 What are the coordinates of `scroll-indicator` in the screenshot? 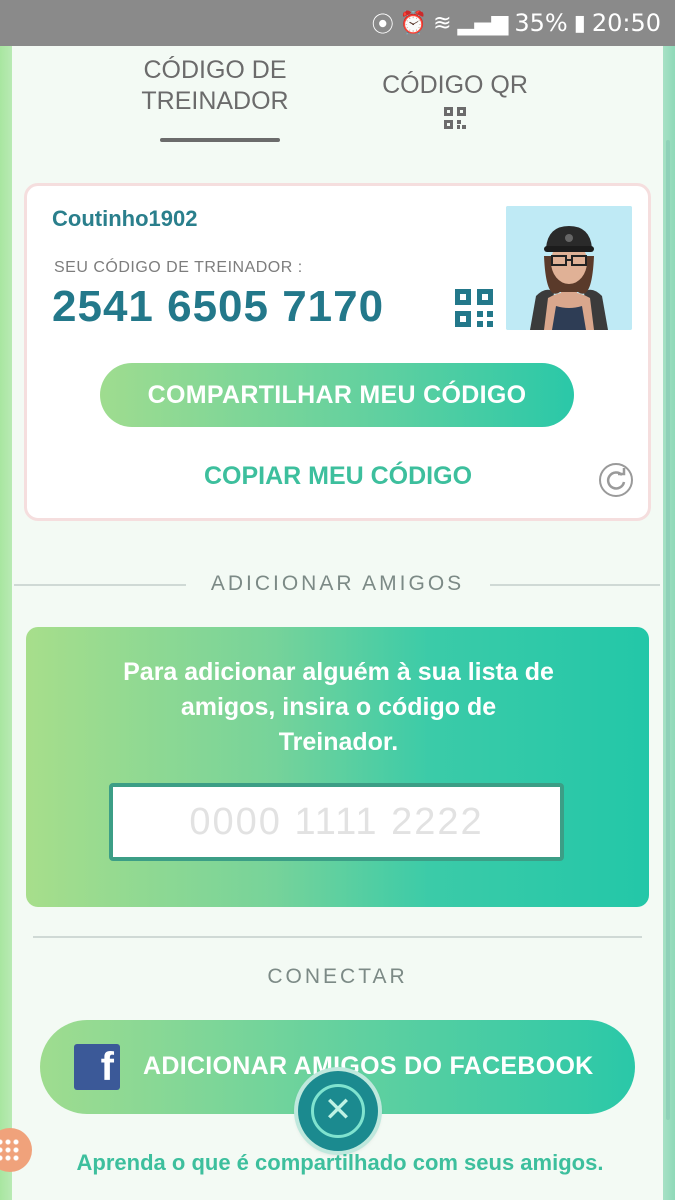 It's located at (668, 630).